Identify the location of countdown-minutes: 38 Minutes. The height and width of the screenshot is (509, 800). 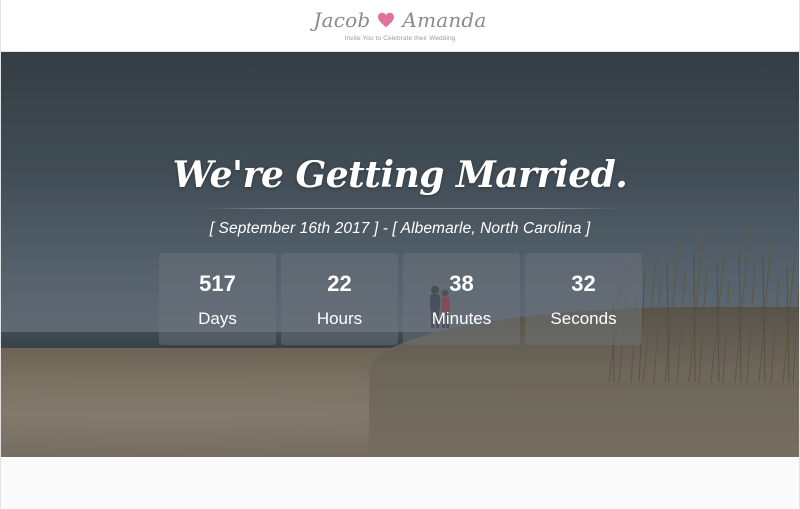
(461, 299).